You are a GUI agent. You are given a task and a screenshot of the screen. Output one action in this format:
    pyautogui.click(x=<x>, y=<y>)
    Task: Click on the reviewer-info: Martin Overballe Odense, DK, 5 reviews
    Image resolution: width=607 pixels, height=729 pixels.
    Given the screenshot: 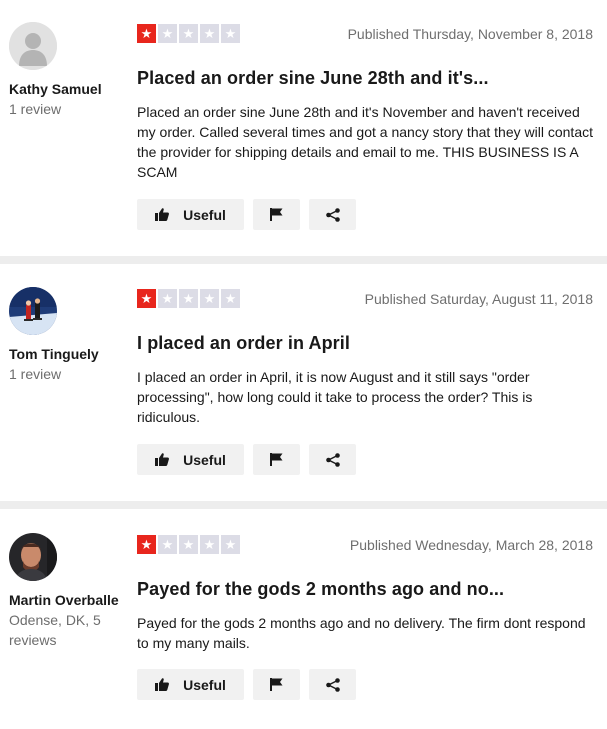 What is the action you would take?
    pyautogui.click(x=66, y=591)
    